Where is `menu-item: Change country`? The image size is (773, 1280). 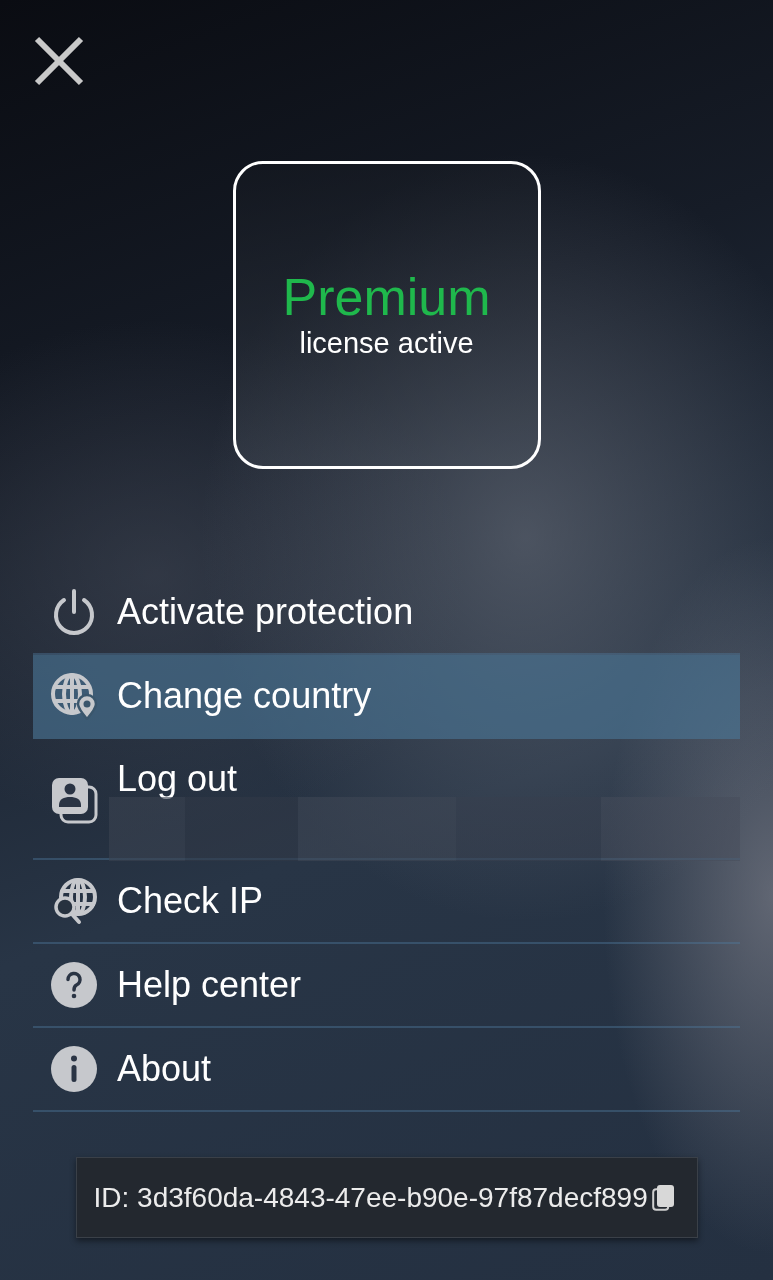
menu-item: Change country is located at coordinates (386, 697).